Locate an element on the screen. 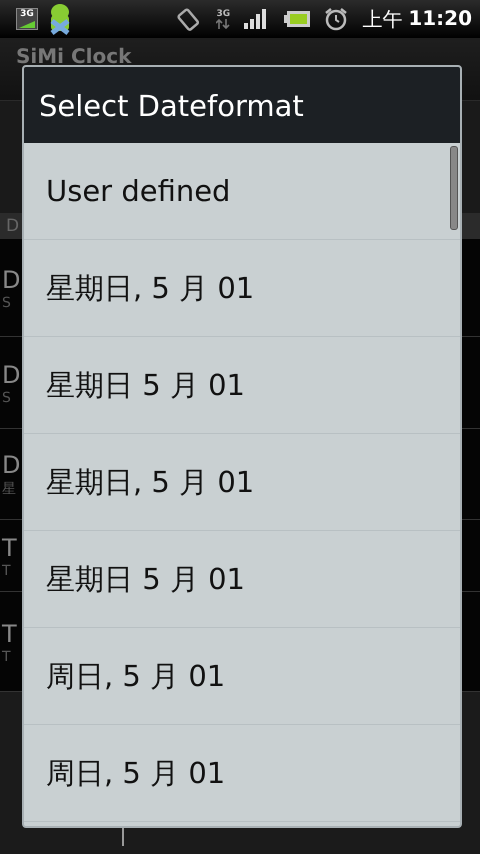 The image size is (480, 854). dialog-title: Select Dateformat is located at coordinates (242, 105).